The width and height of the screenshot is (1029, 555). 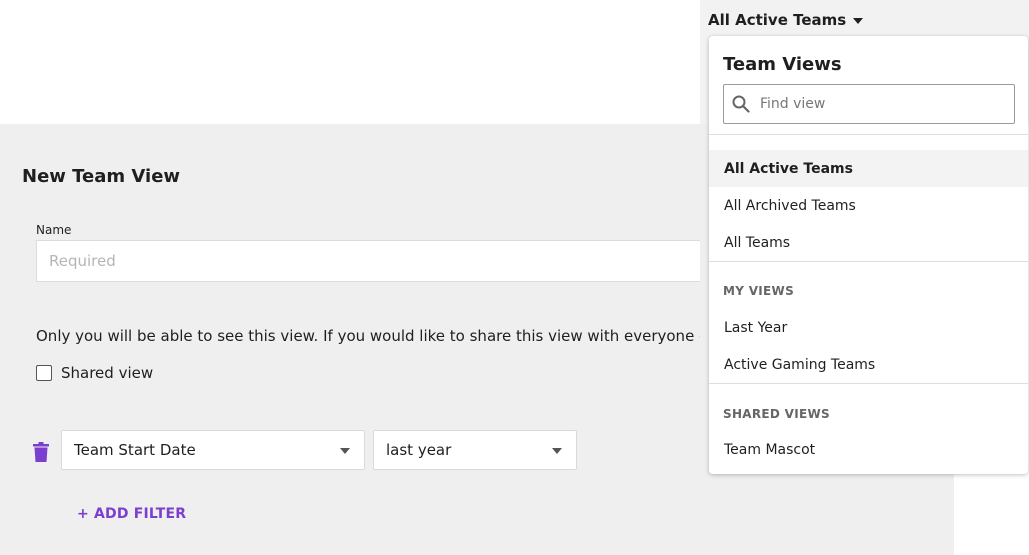 I want to click on view-switcher-label: All Active Teams, so click(x=777, y=20).